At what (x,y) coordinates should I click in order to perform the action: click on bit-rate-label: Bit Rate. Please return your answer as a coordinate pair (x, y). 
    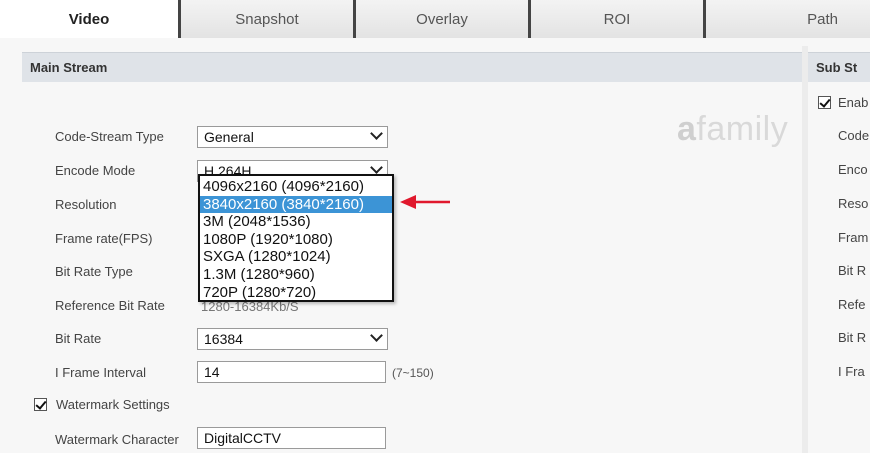
    Looking at the image, I should click on (78, 338).